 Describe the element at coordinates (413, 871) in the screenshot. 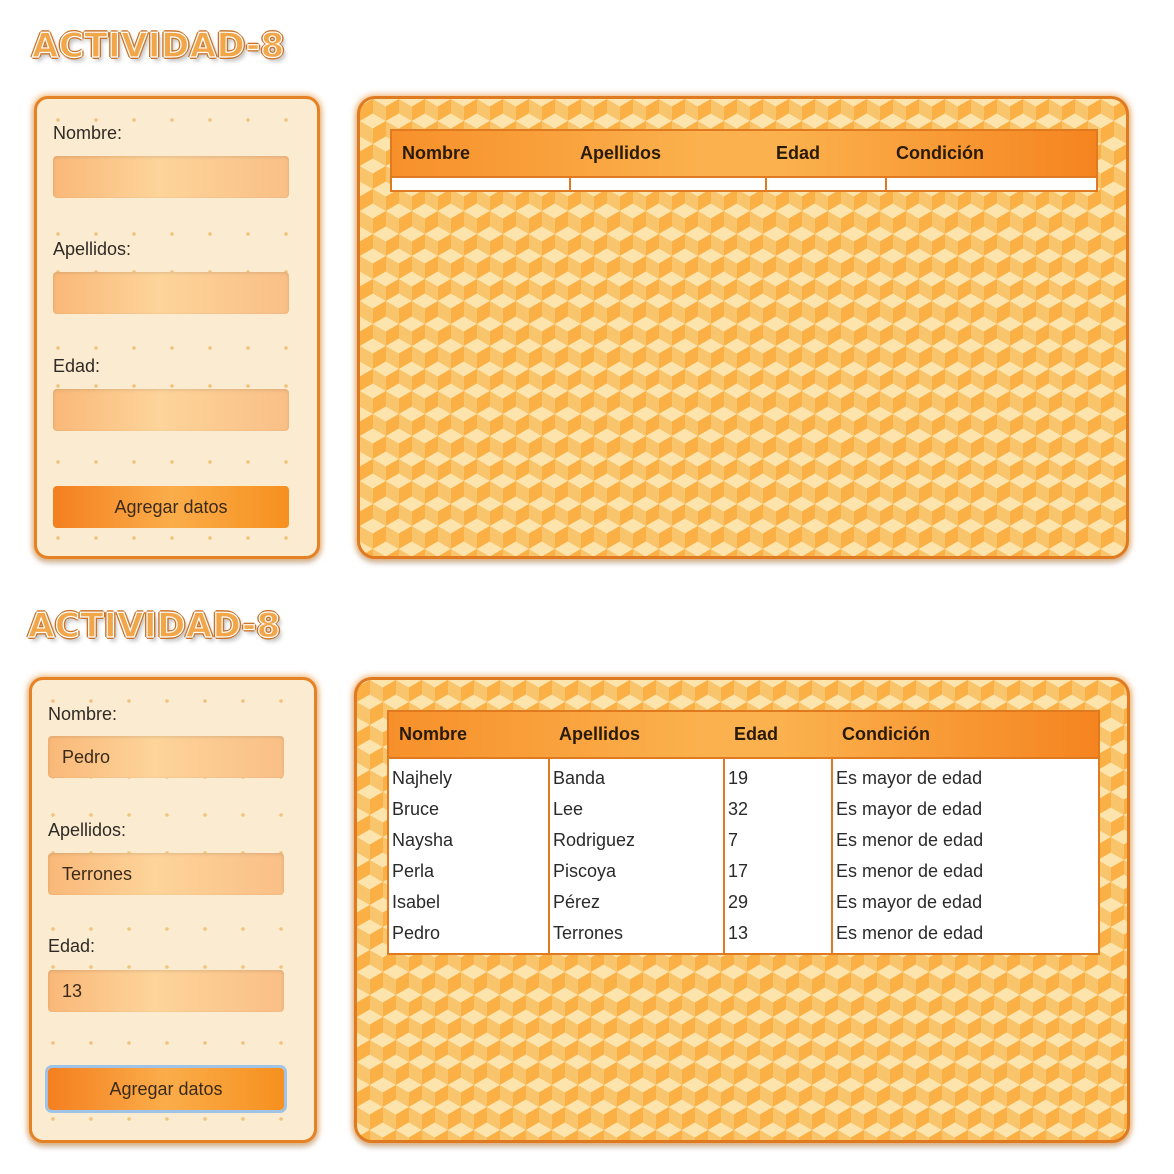

I see `cell-nombre: Perla` at that location.